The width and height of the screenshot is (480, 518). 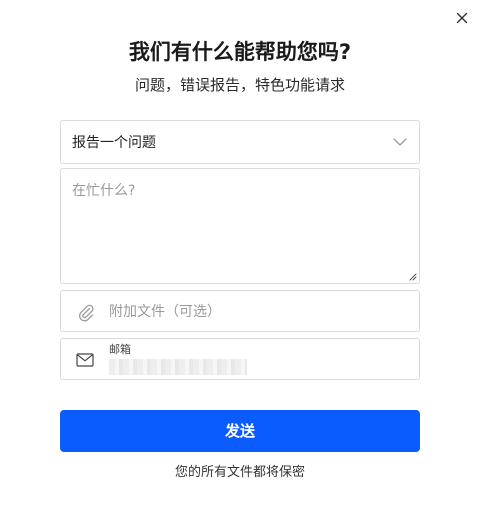 I want to click on dialog-subtitle: 问题，错误报告，特色功能请求, so click(x=239, y=85).